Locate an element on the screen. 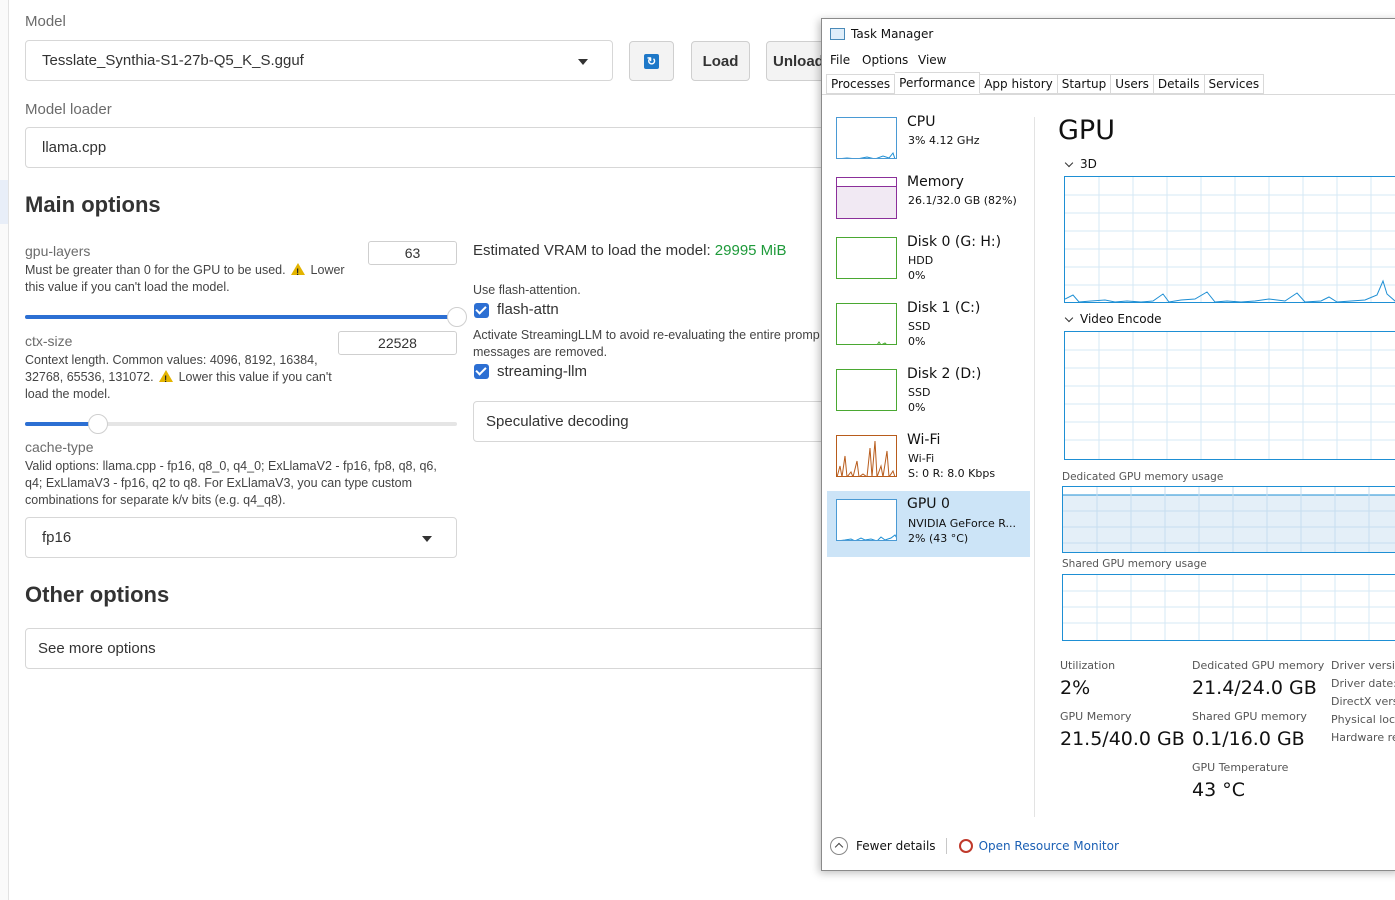 The width and height of the screenshot is (1395, 900). refresh-icon: ↻ is located at coordinates (651, 61).